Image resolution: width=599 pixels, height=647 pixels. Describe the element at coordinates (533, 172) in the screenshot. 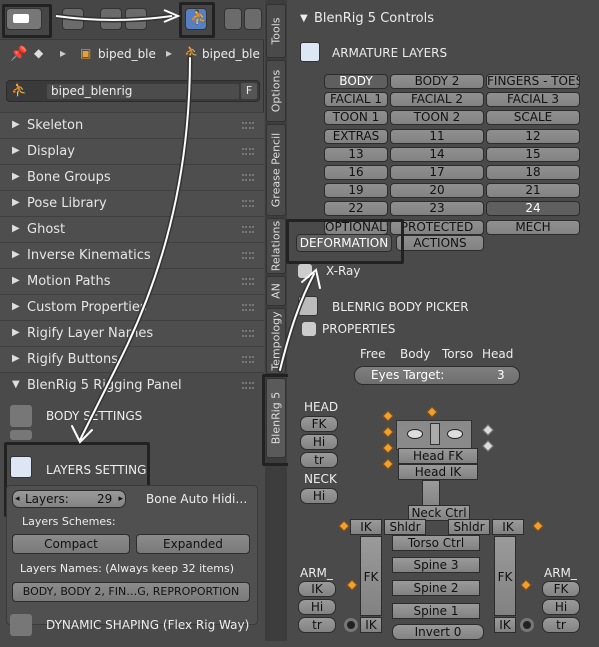

I see `layer-button: 18` at that location.